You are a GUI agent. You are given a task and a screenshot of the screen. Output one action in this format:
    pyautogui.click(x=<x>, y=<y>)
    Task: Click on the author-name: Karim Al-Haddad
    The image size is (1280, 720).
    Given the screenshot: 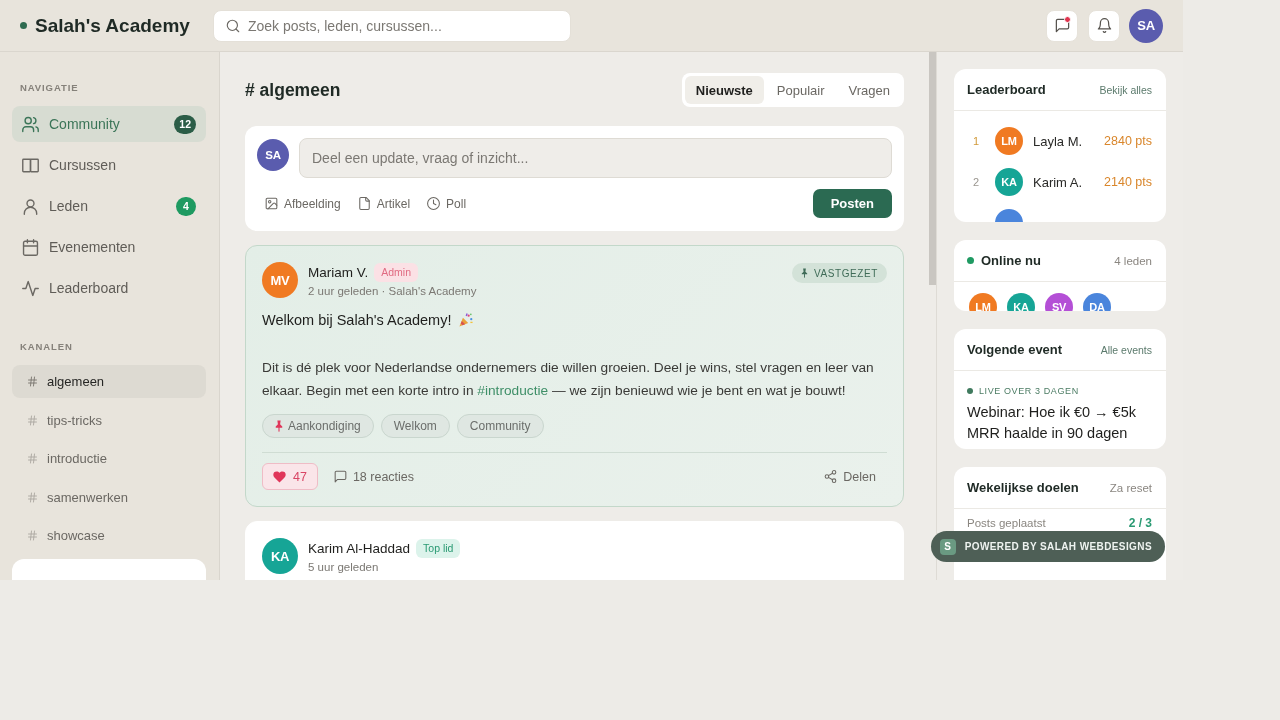 What is the action you would take?
    pyautogui.click(x=359, y=548)
    